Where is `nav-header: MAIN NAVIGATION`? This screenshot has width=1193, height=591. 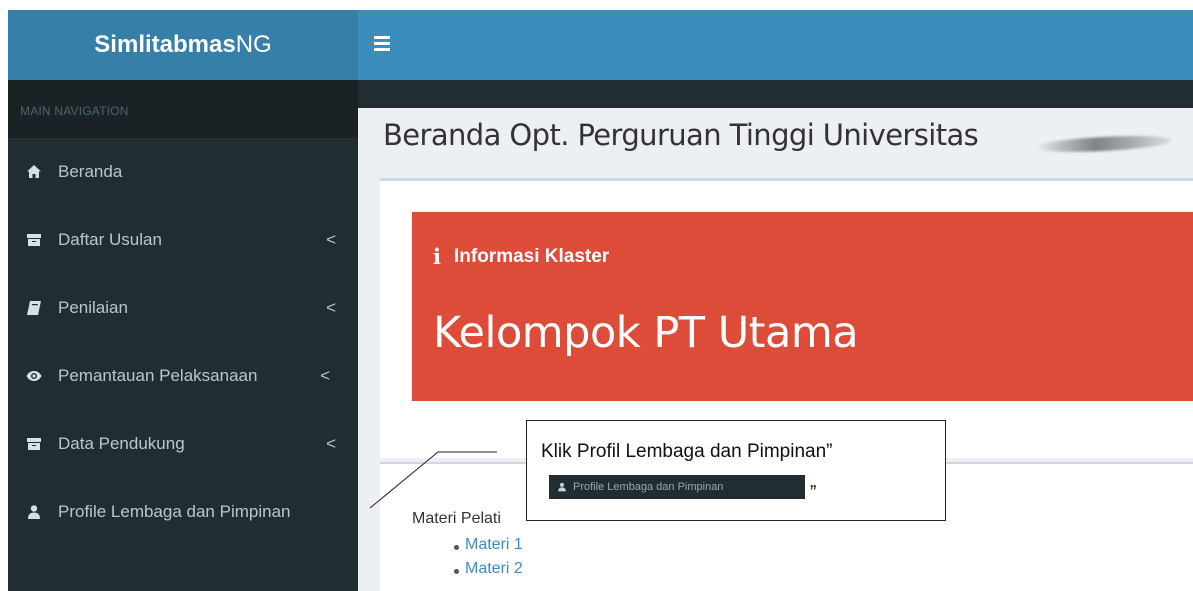
nav-header: MAIN NAVIGATION is located at coordinates (183, 109).